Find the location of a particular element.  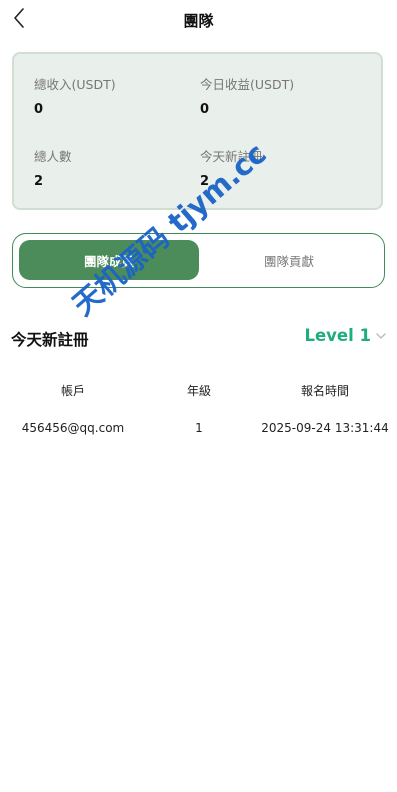

today-income-label: 今日收益(USDT) is located at coordinates (247, 84).